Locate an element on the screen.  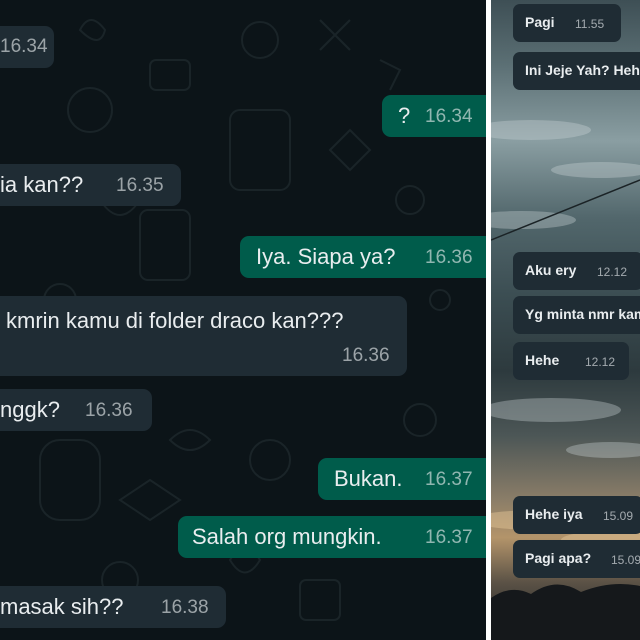
message-text: Bukan. is located at coordinates (368, 478).